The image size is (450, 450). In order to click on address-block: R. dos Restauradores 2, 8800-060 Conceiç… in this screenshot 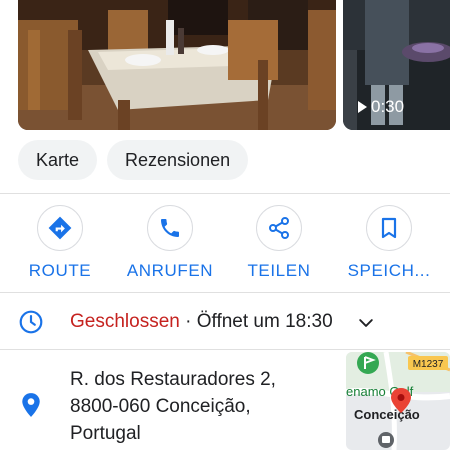, I will do `click(173, 406)`.